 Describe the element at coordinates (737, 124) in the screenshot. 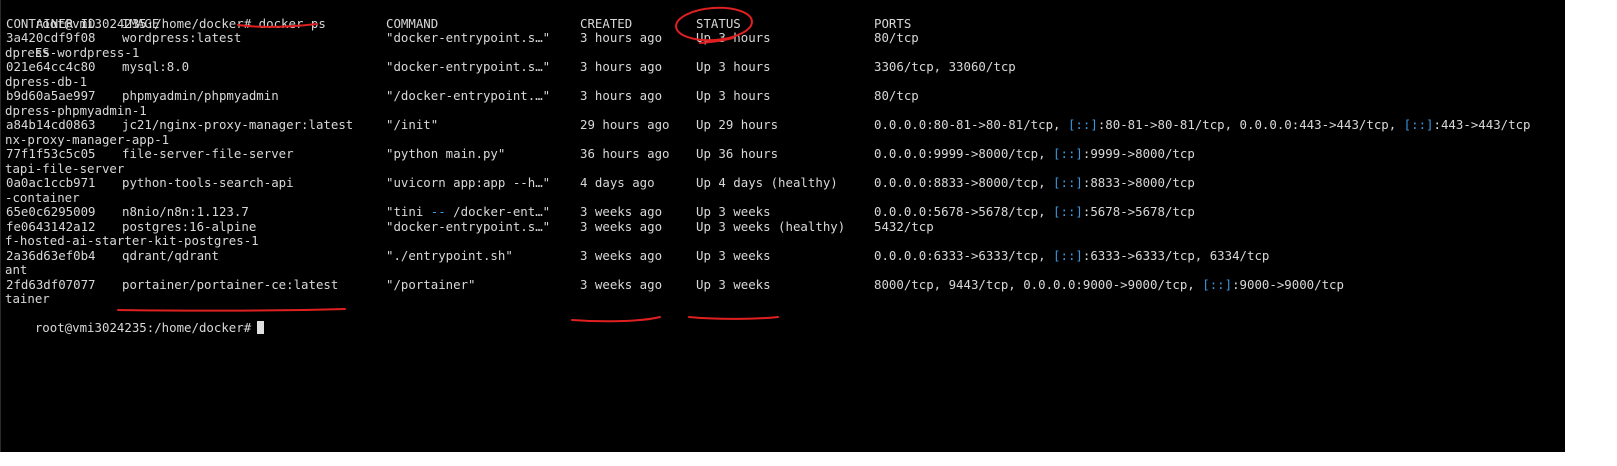

I see `container-status: Up 29 hours` at that location.